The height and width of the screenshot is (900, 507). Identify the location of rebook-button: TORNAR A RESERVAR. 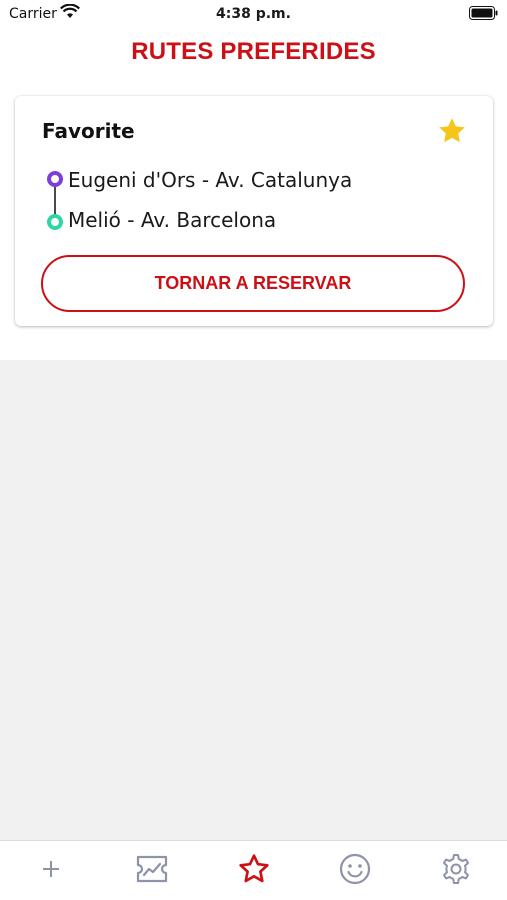
(253, 283).